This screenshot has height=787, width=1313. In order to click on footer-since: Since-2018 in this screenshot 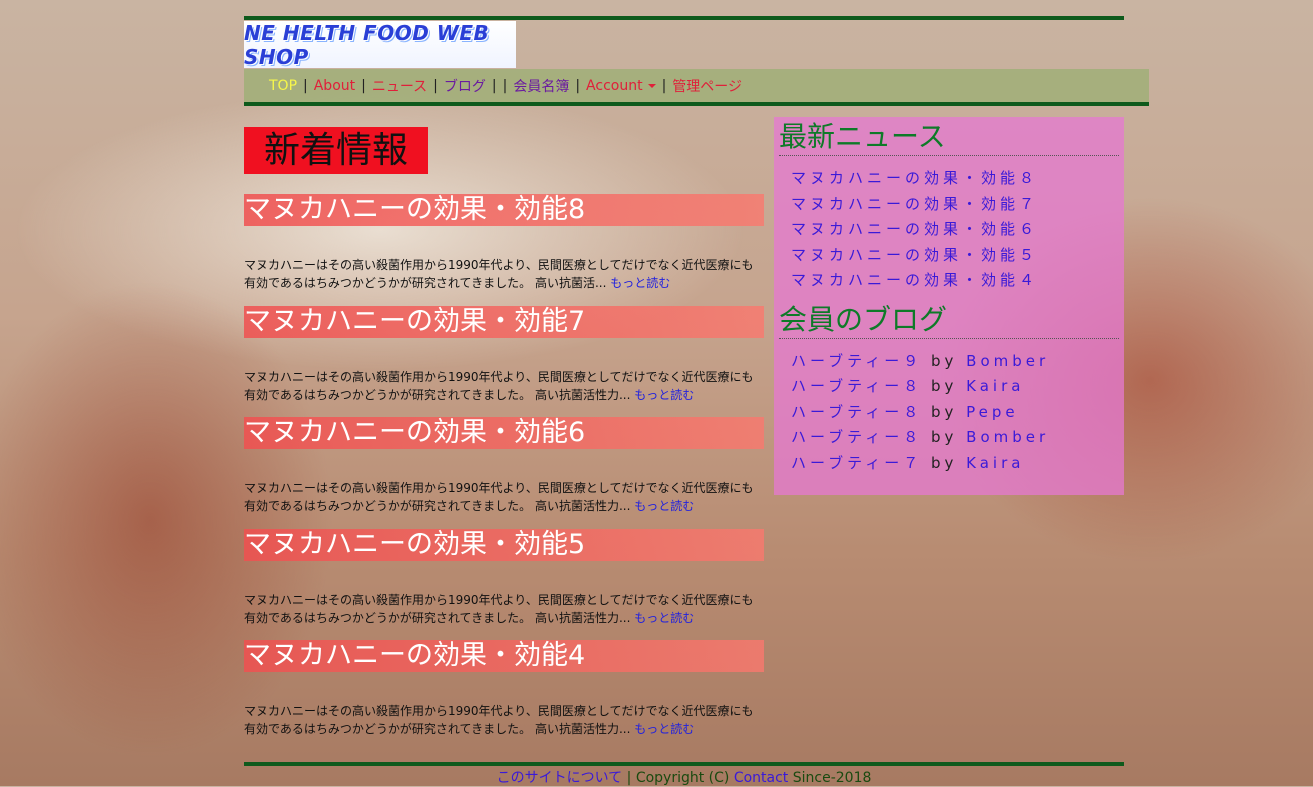, I will do `click(832, 778)`.